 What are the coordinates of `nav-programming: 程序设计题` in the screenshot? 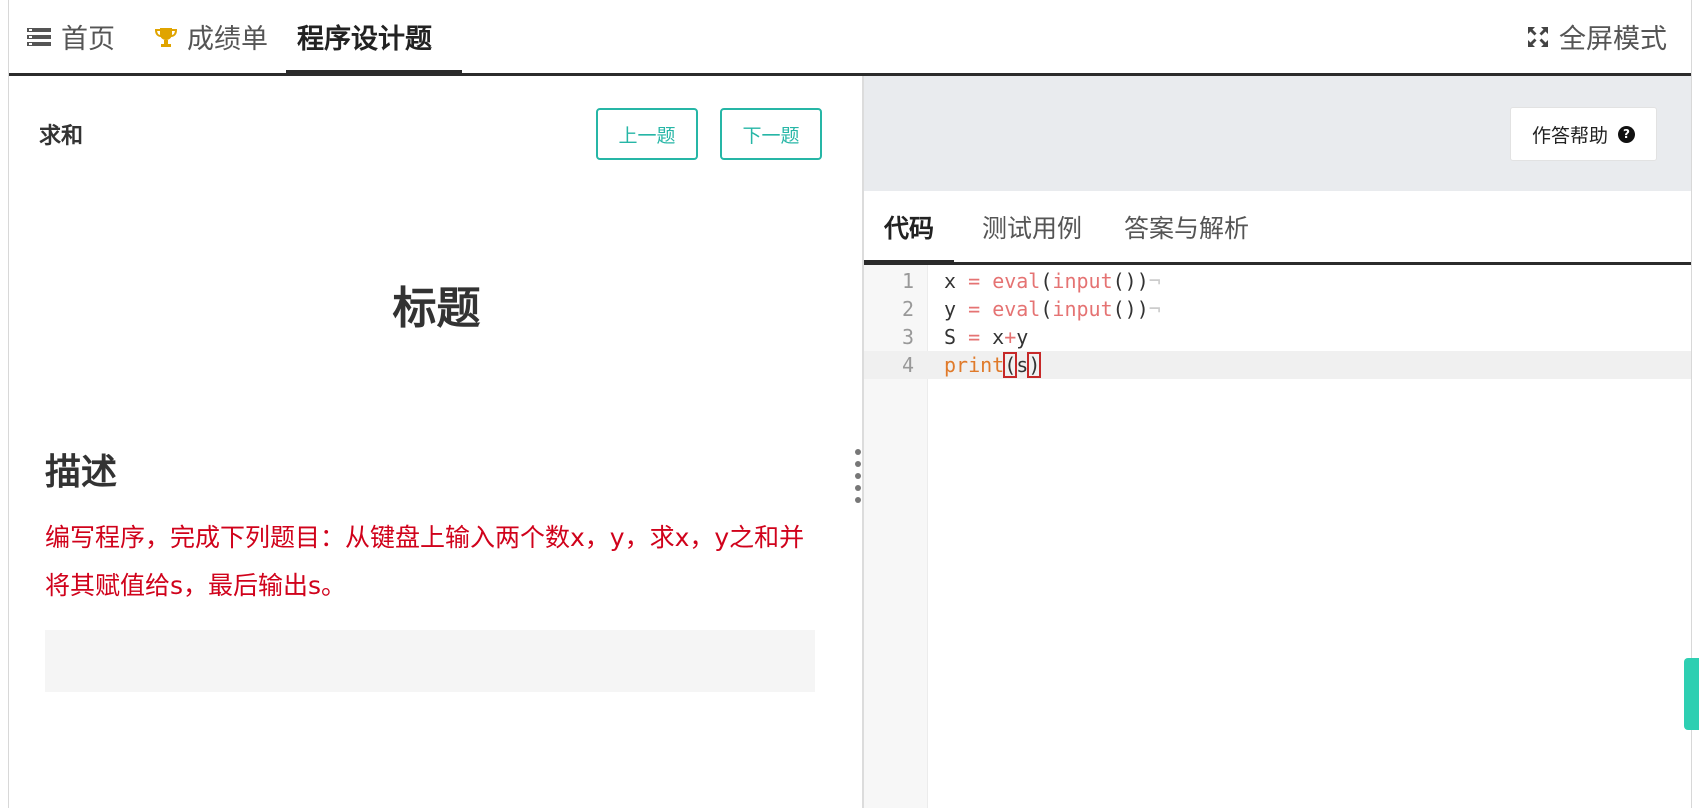 It's located at (364, 36).